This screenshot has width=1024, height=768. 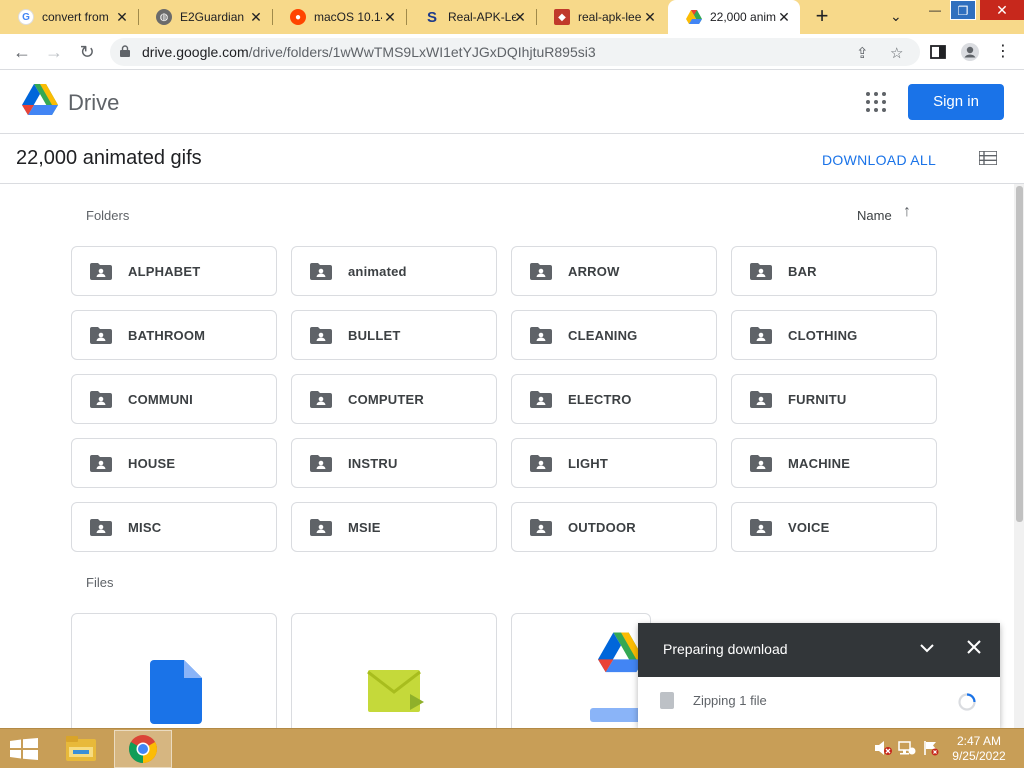 I want to click on folder-title-bar: 22,000 animated gifs DOWNLOAD ALL, so click(x=512, y=159).